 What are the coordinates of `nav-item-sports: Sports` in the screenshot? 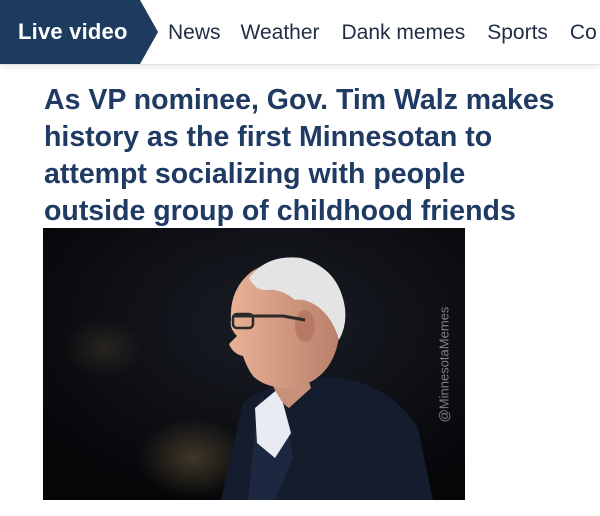 It's located at (517, 33).